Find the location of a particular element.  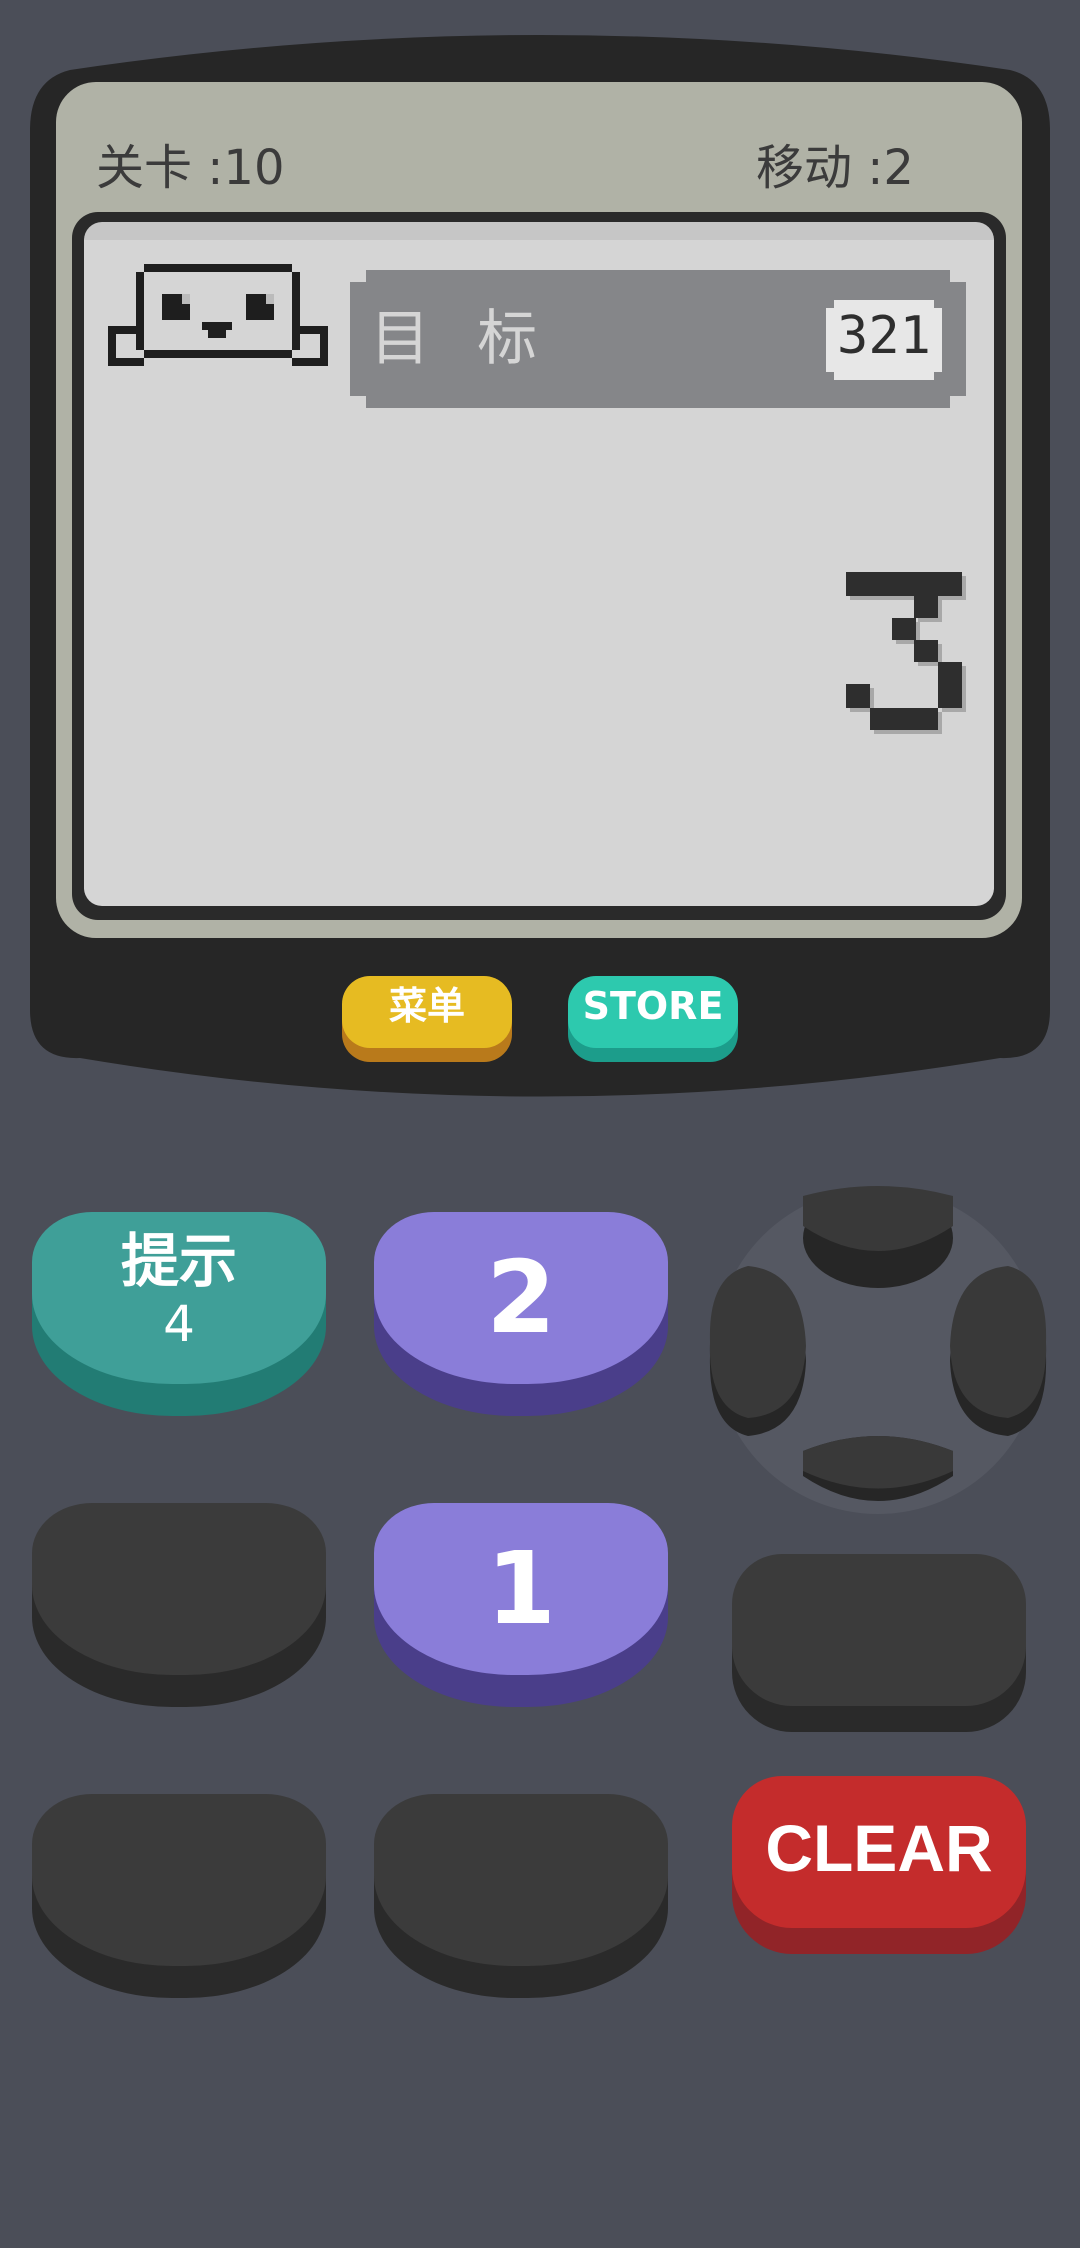

number-key-2: 2 is located at coordinates (521, 1298).